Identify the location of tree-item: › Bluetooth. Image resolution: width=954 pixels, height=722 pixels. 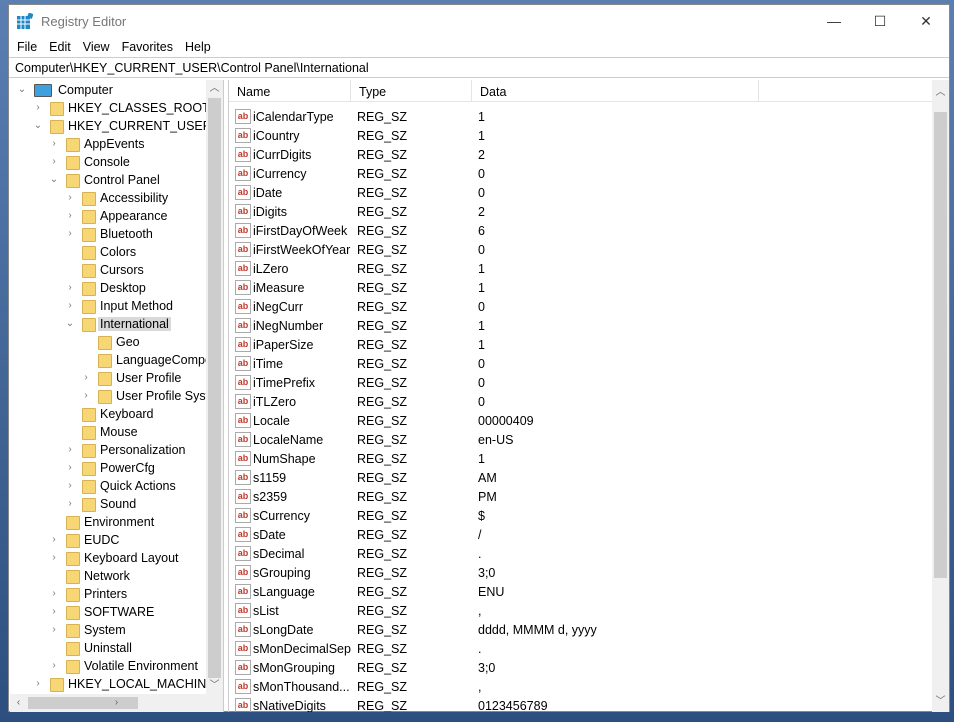
(116, 235).